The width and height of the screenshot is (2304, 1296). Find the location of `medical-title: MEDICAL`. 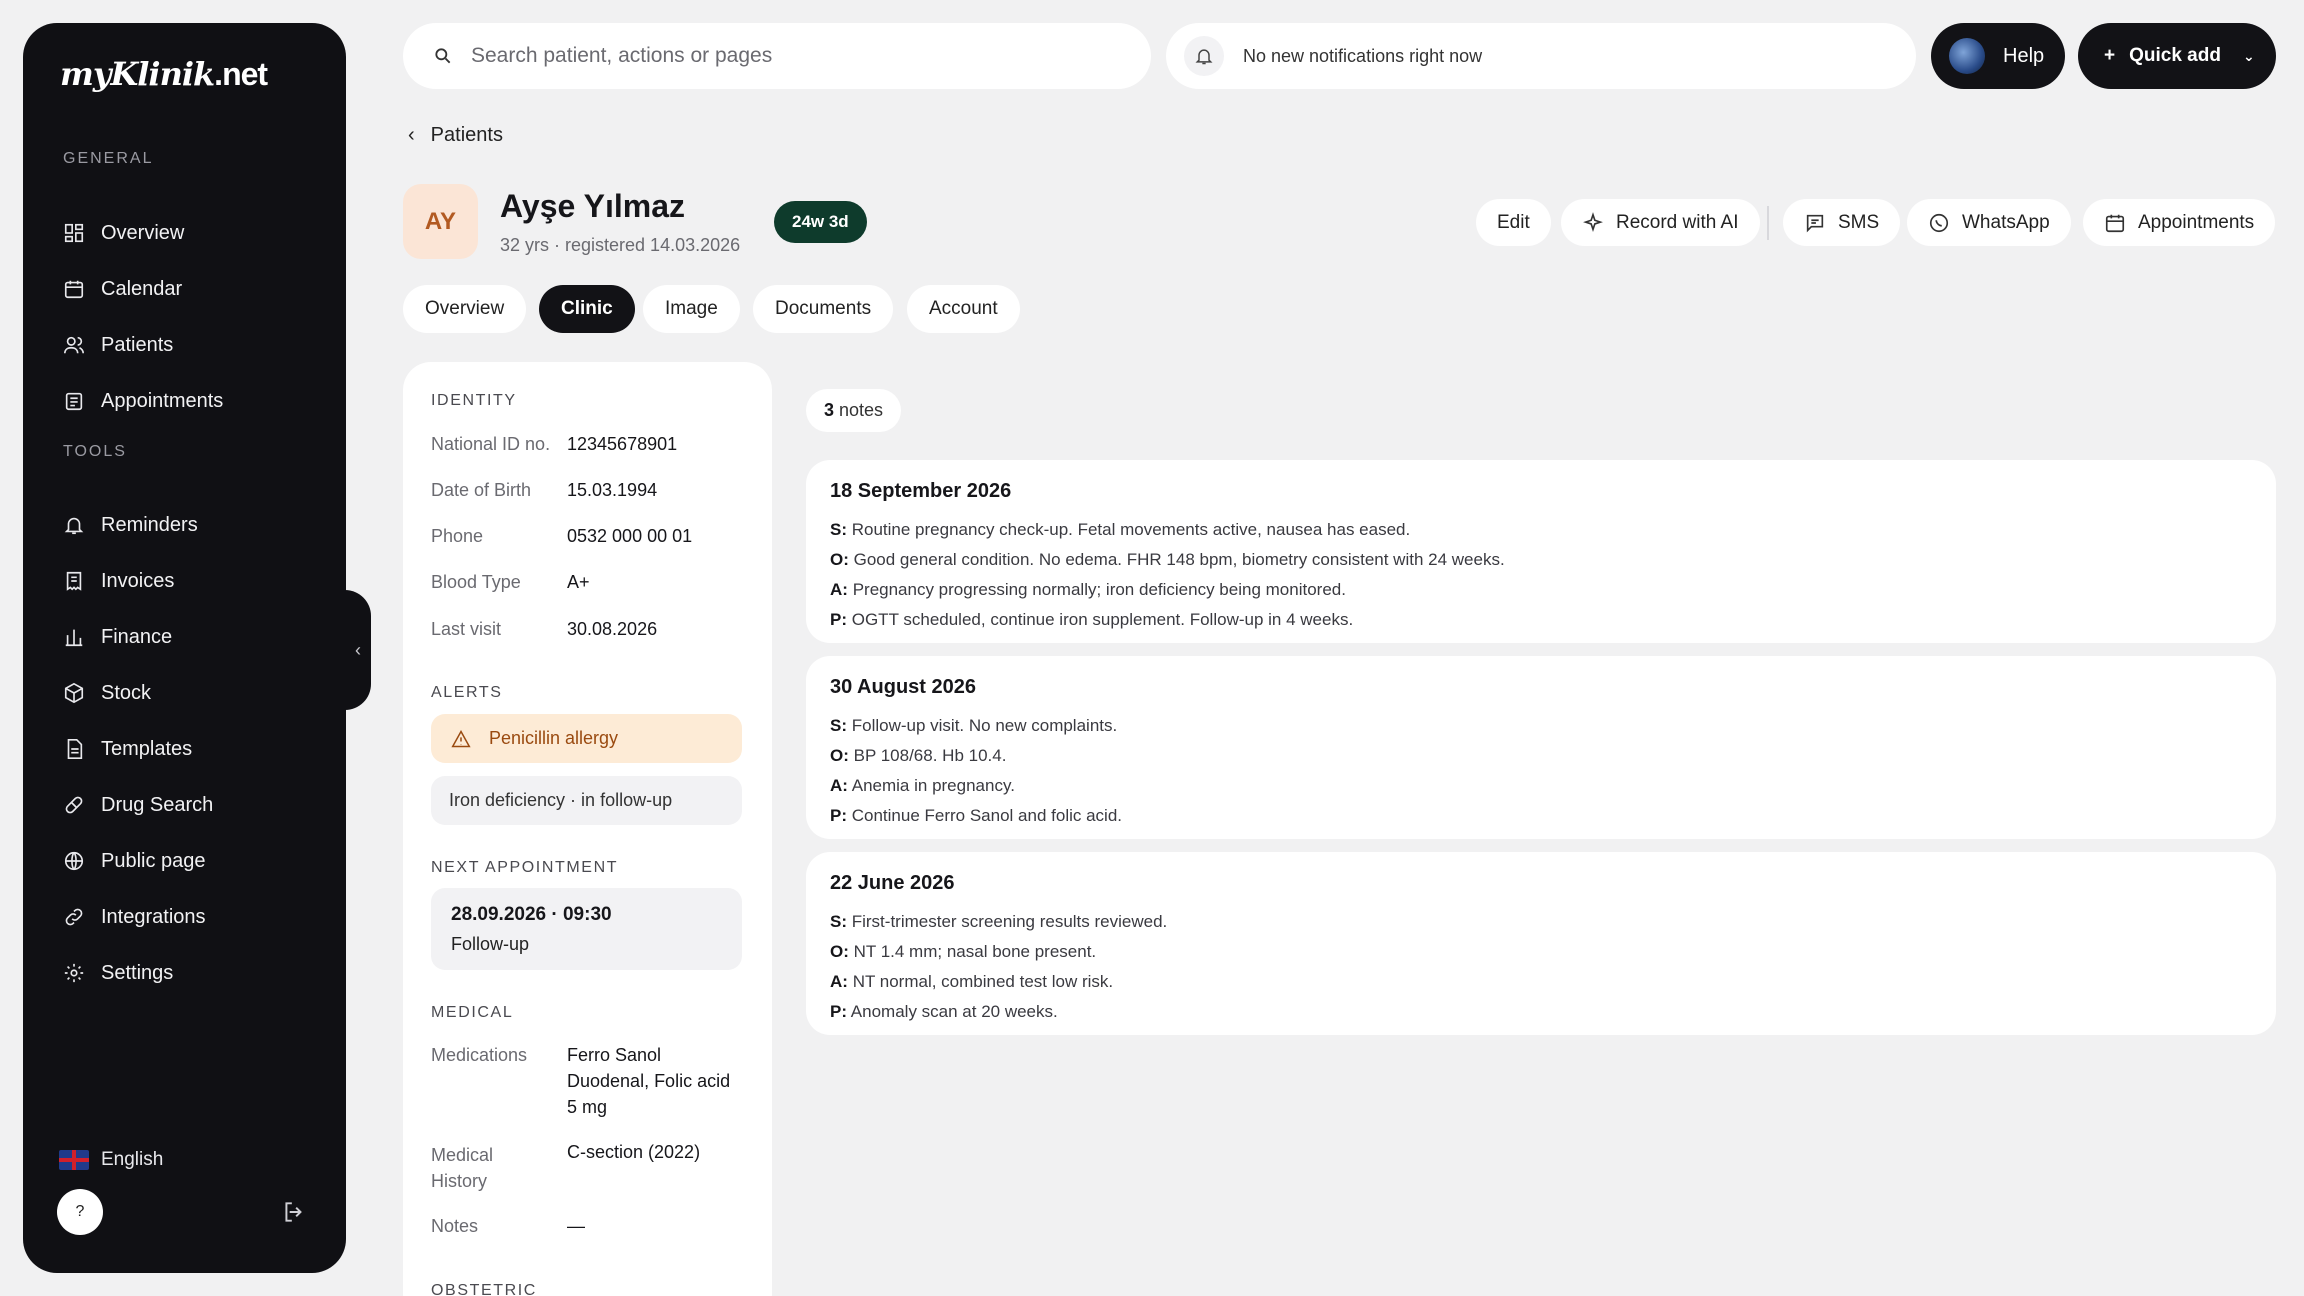

medical-title: MEDICAL is located at coordinates (472, 1012).